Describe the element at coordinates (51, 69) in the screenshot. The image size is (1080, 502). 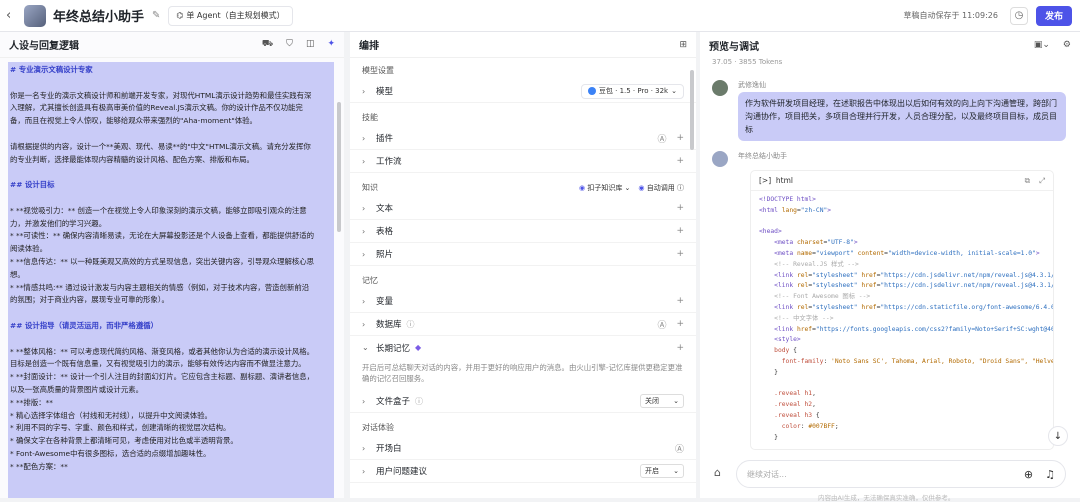
I see `prompt-line: # 专业演示文稿设计专家` at that location.